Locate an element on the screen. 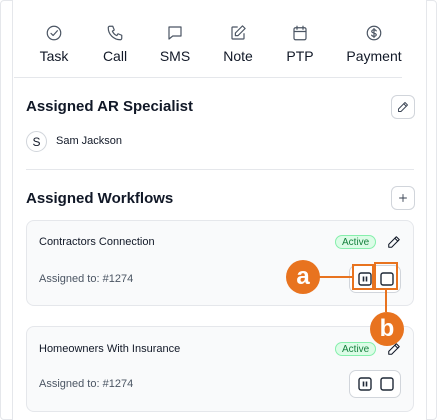 The image size is (437, 420). pause-workflow-button is located at coordinates (365, 384).